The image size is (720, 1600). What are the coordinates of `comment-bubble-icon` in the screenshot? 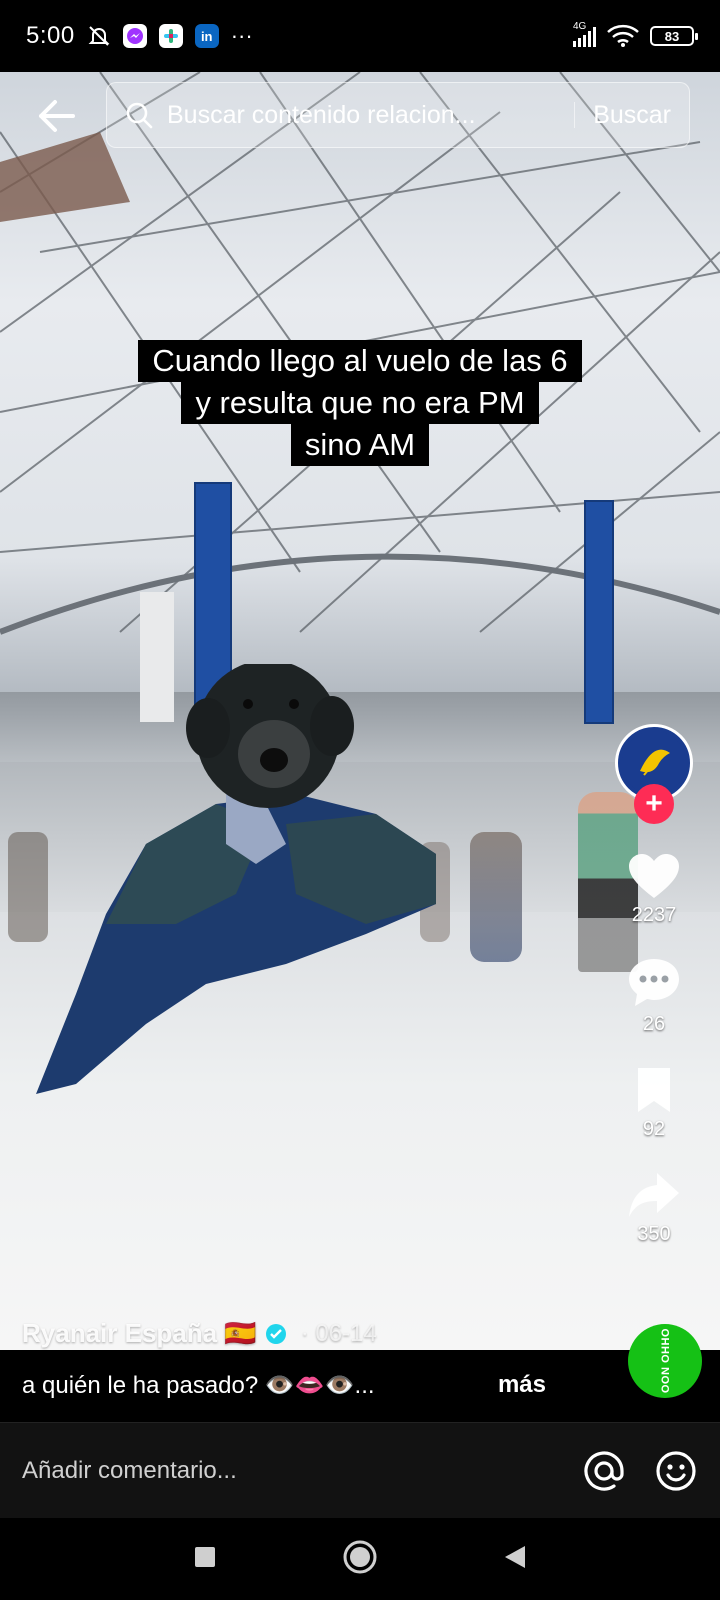 It's located at (654, 983).